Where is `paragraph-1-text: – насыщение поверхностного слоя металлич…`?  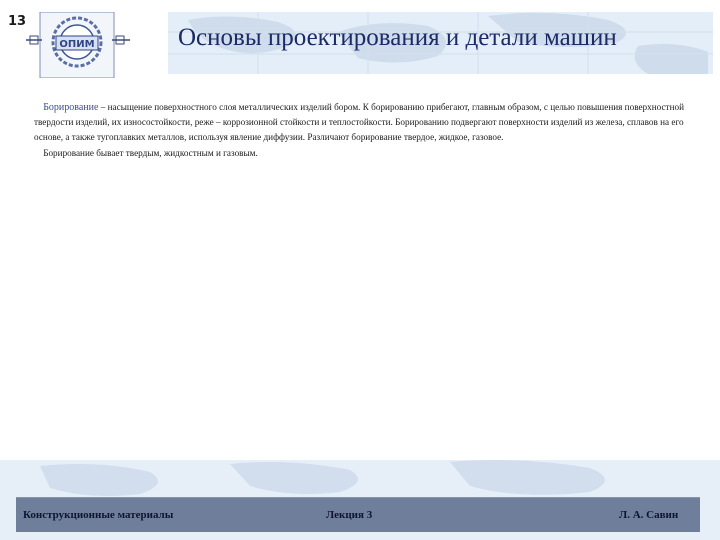 paragraph-1-text: – насыщение поверхностного слоя металлич… is located at coordinates (359, 122).